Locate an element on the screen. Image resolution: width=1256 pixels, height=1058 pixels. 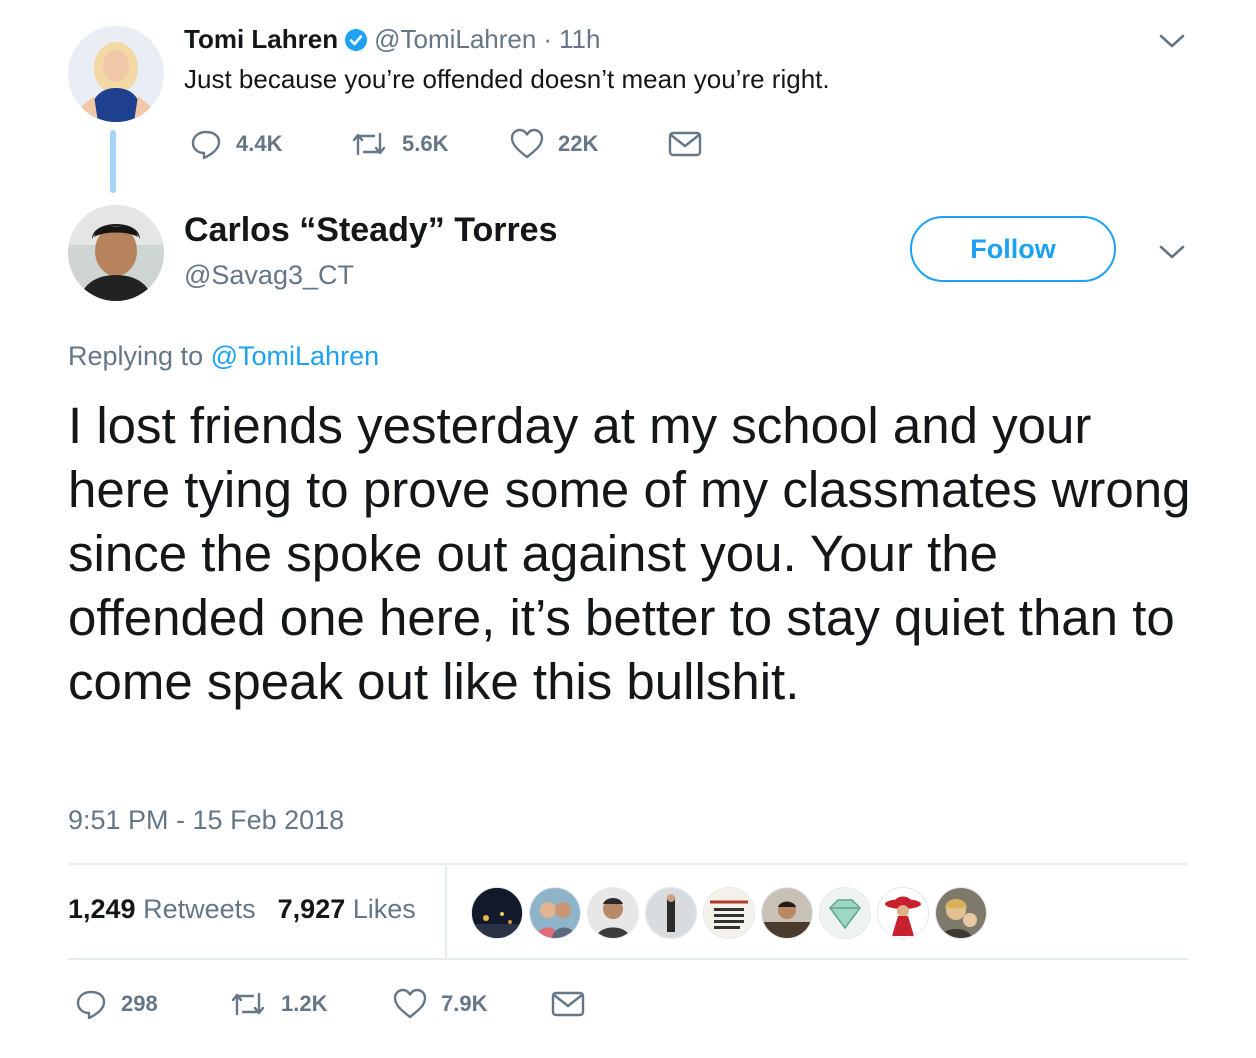
parent-retweet-button: 5.6K is located at coordinates (430, 144).